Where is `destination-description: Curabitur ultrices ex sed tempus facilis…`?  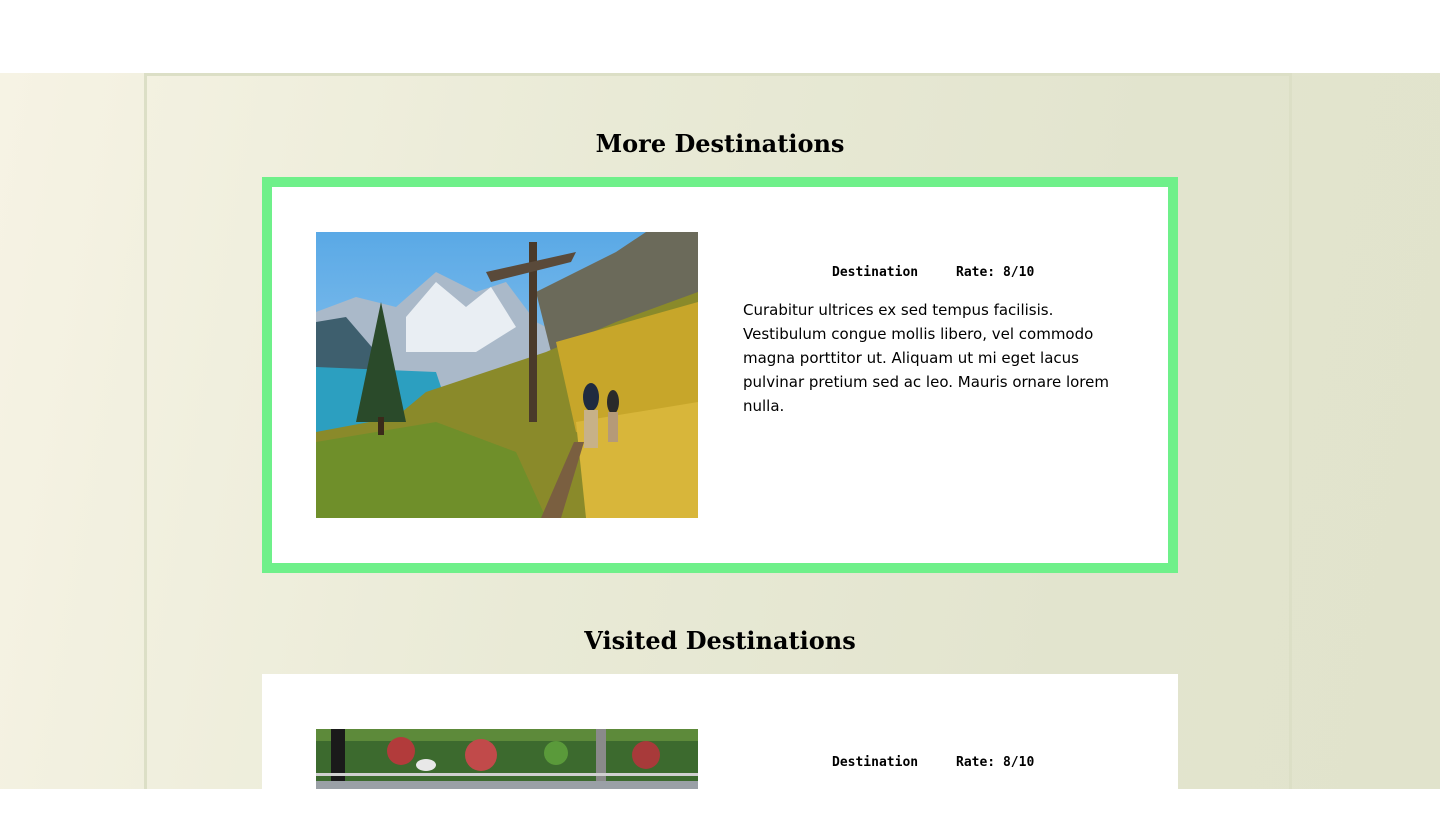 destination-description: Curabitur ultrices ex sed tempus facilis… is located at coordinates (926, 358).